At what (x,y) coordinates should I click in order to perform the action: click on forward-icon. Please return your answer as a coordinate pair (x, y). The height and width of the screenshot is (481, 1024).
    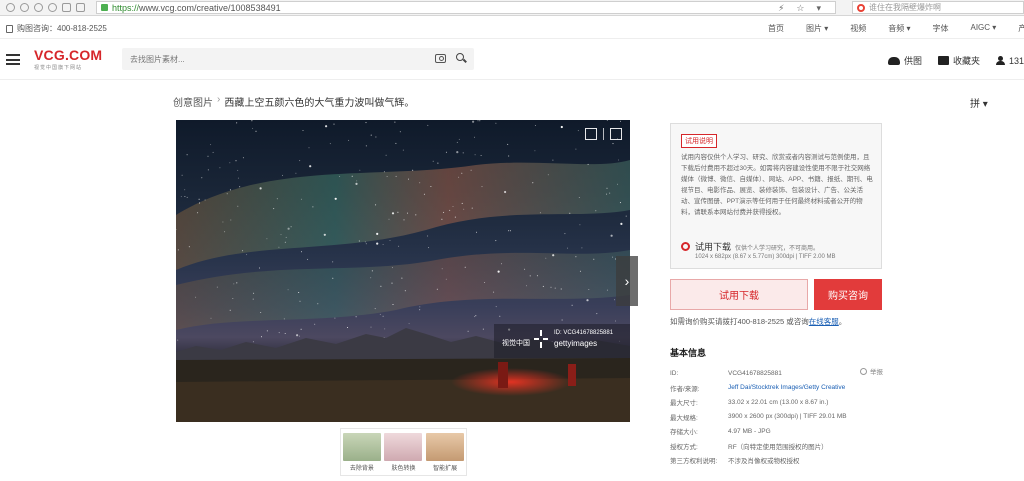
    Looking at the image, I should click on (24, 7).